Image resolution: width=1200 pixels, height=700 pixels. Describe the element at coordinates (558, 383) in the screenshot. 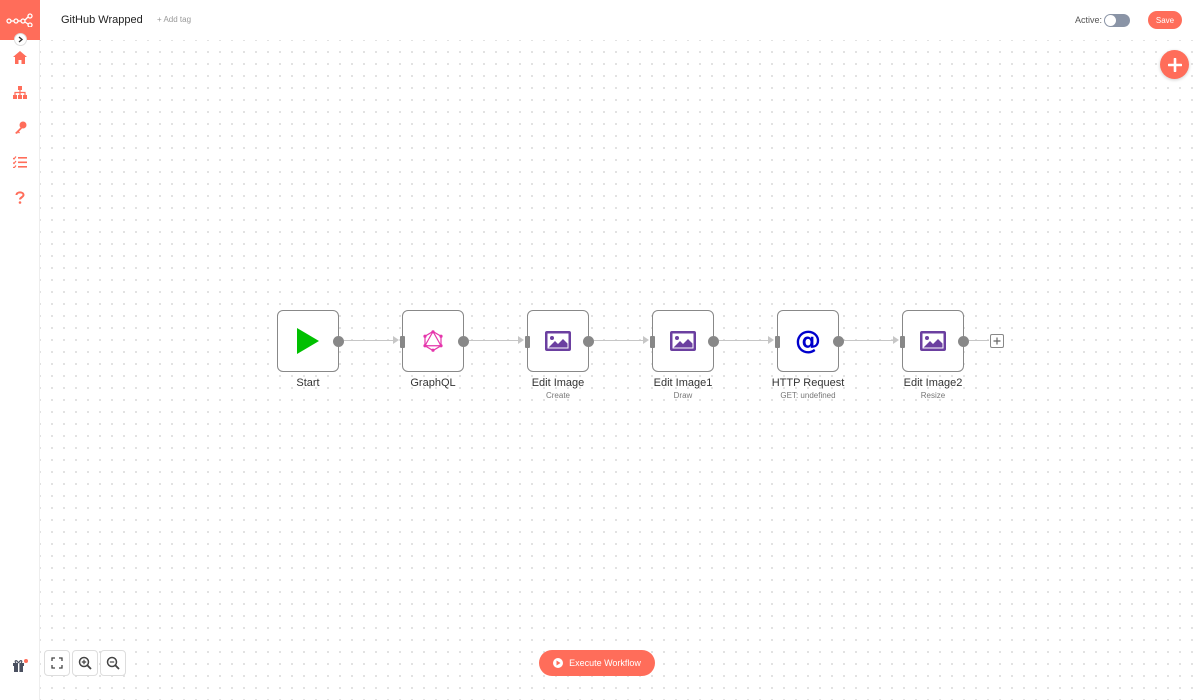

I see `node-label: Edit Image` at that location.